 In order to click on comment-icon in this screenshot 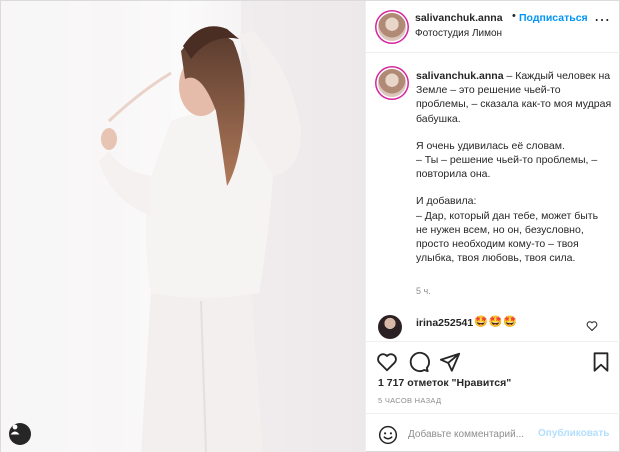, I will do `click(419, 362)`.